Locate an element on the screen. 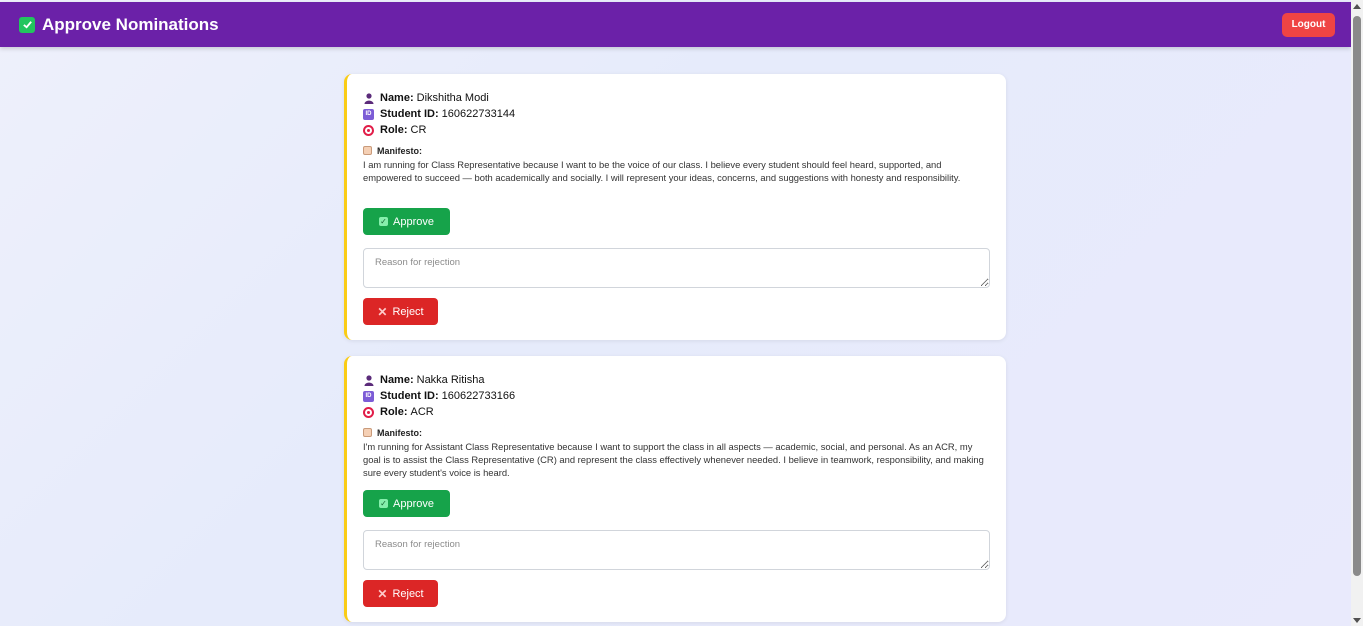 Image resolution: width=1363 pixels, height=626 pixels. role-row: Role: CR is located at coordinates (676, 130).